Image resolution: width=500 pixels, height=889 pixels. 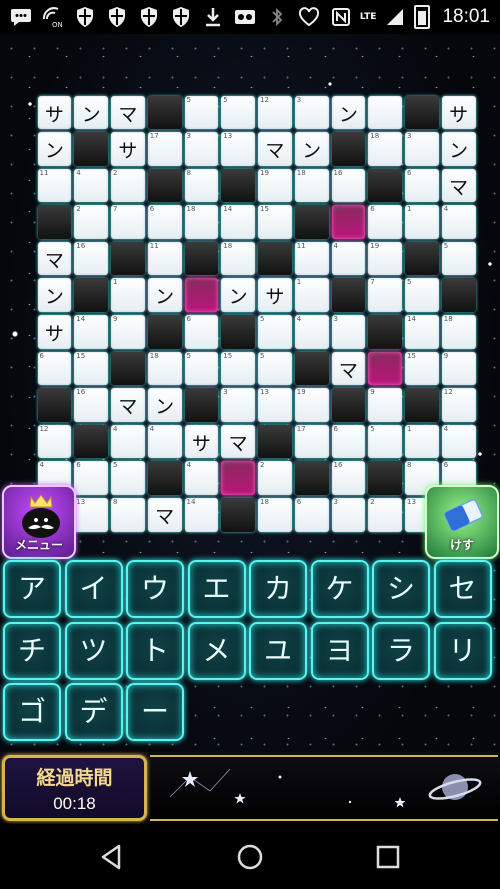 What do you see at coordinates (388, 857) in the screenshot?
I see `recents-icon` at bounding box center [388, 857].